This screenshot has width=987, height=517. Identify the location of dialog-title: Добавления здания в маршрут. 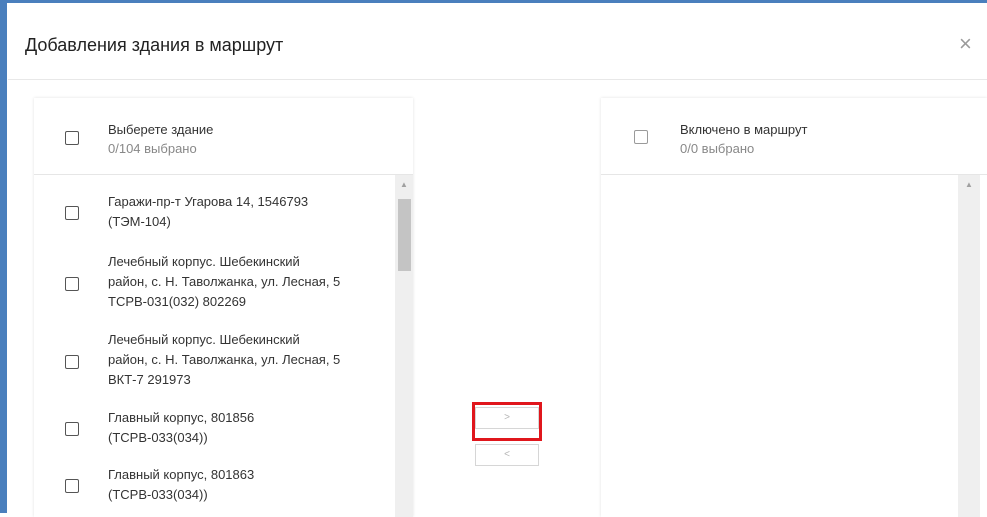
(154, 45).